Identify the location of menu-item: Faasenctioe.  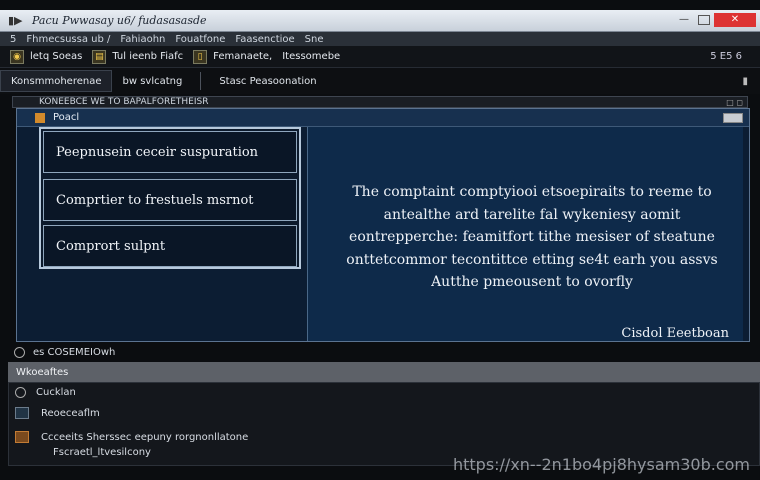
(264, 39).